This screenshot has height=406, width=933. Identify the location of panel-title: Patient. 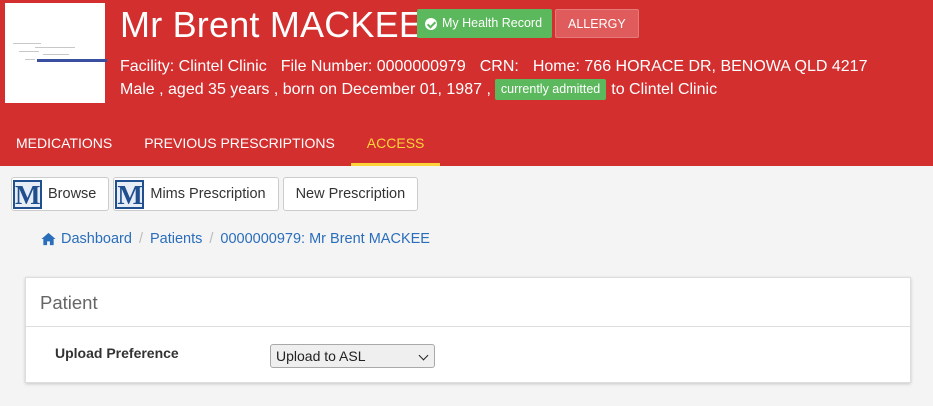
(468, 302).